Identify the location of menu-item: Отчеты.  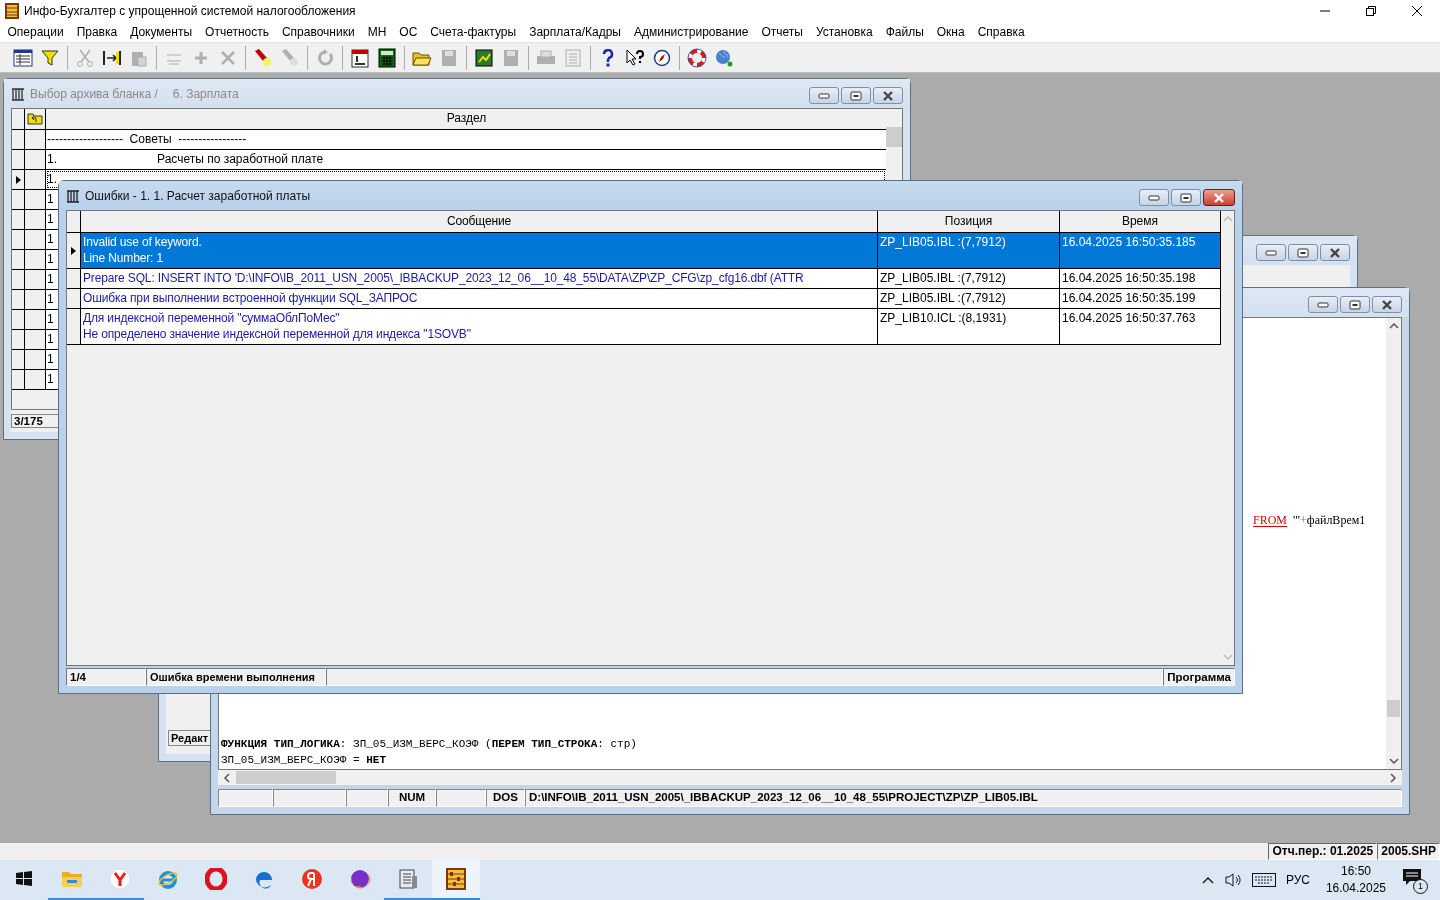
(782, 32).